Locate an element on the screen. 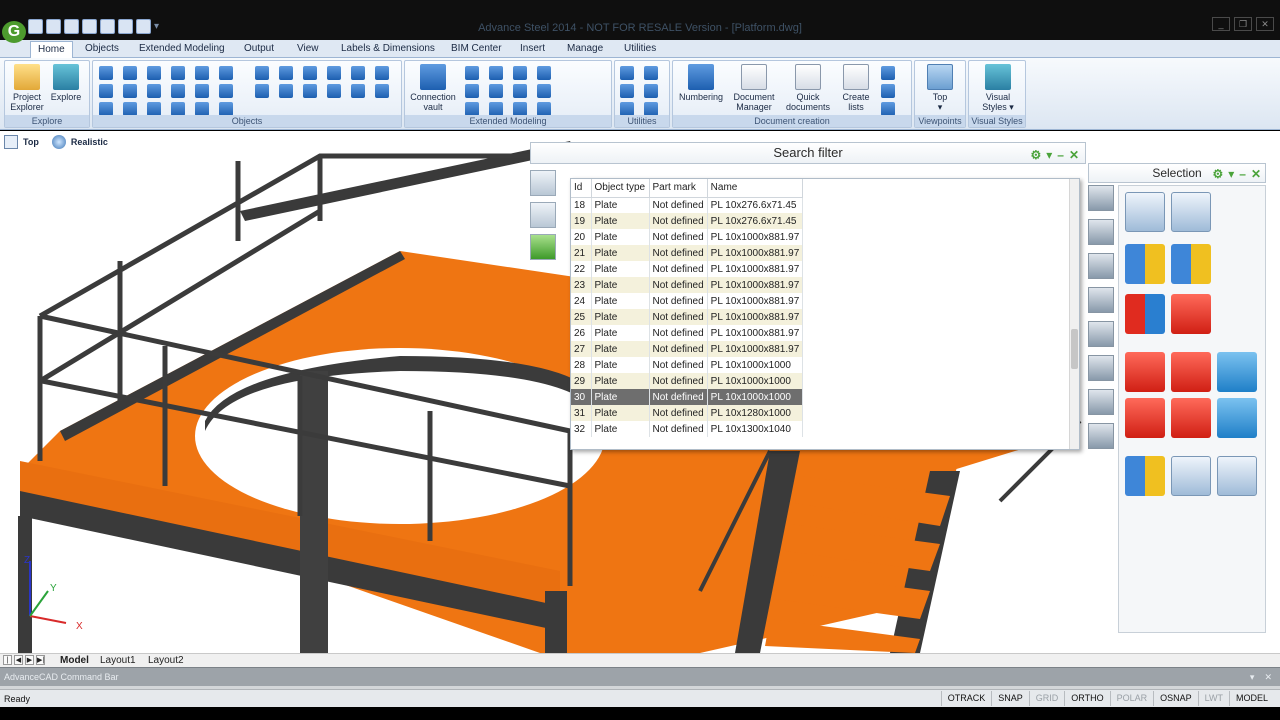 This screenshot has height=720, width=1280. top-view-icon is located at coordinates (11, 142).